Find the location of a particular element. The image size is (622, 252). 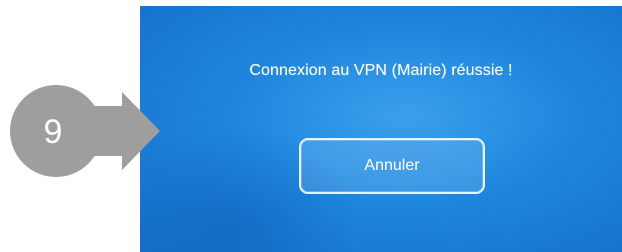

cancel-button: Annuler is located at coordinates (392, 166).